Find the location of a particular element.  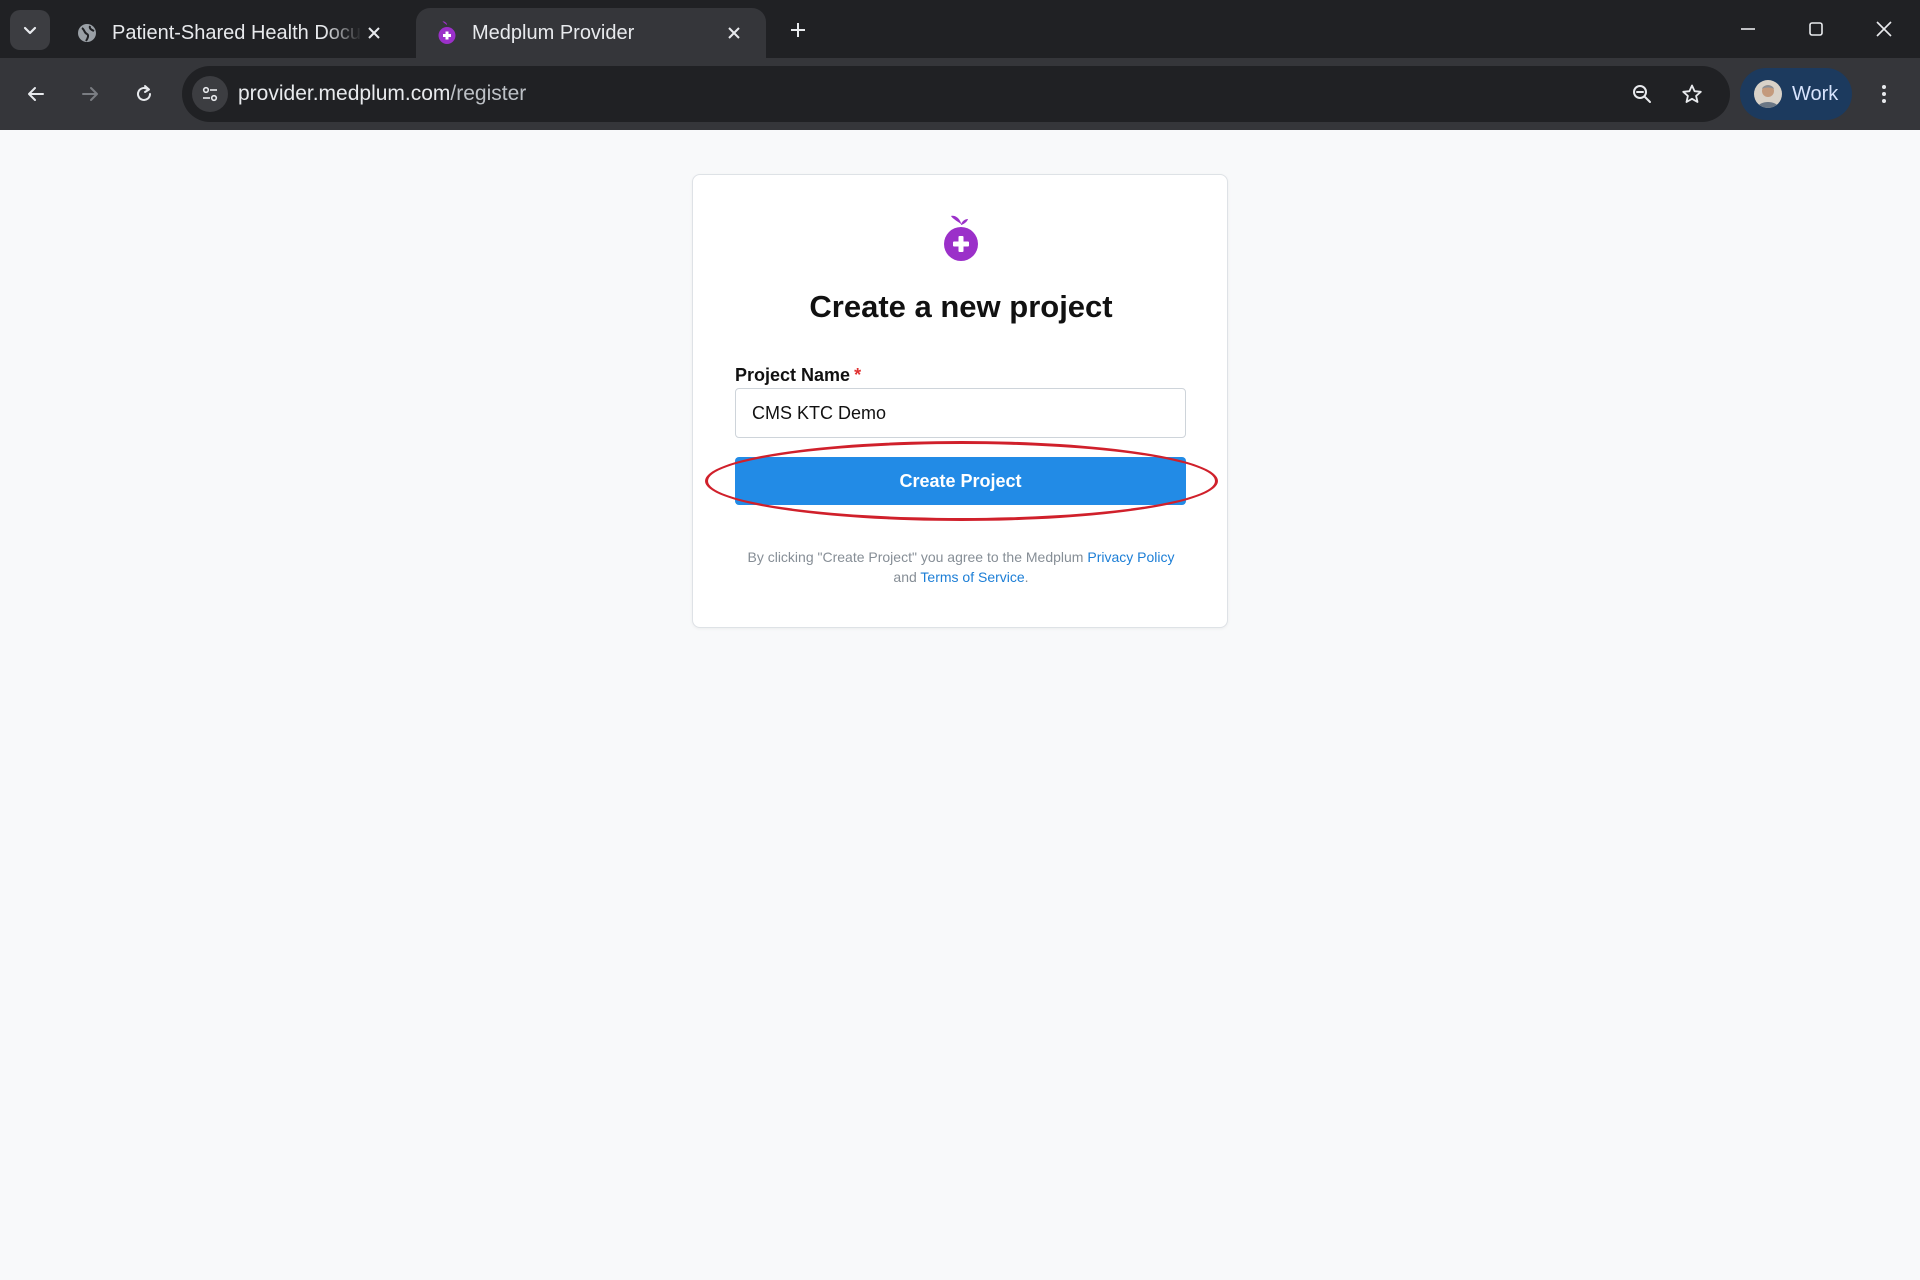

forward-button is located at coordinates (90, 94).